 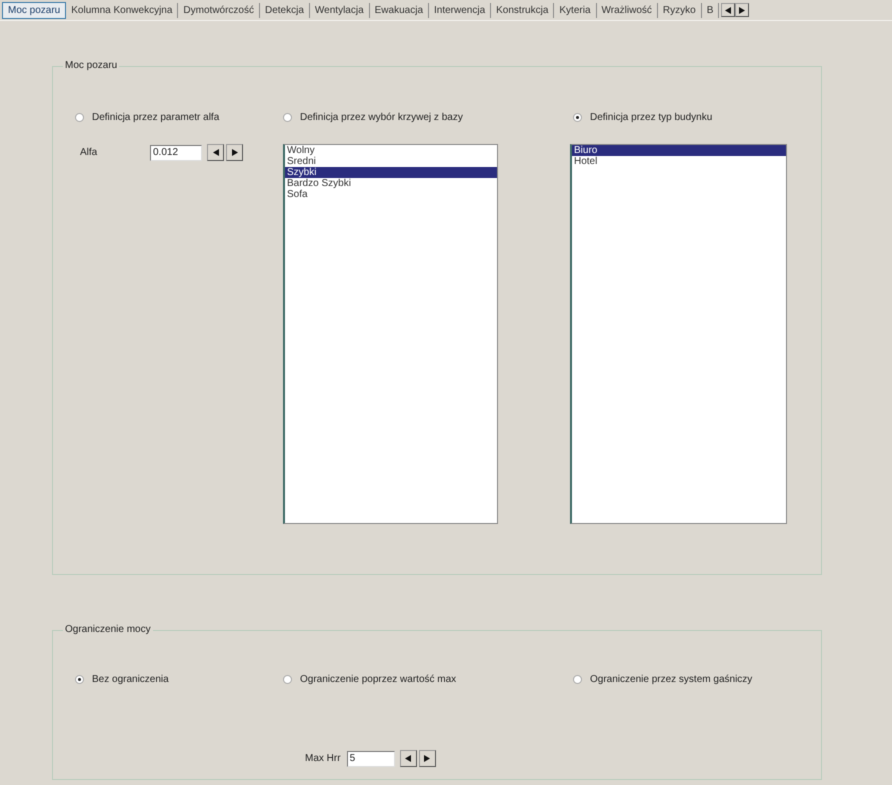 What do you see at coordinates (680, 10) in the screenshot?
I see `tab: Ryzyko` at bounding box center [680, 10].